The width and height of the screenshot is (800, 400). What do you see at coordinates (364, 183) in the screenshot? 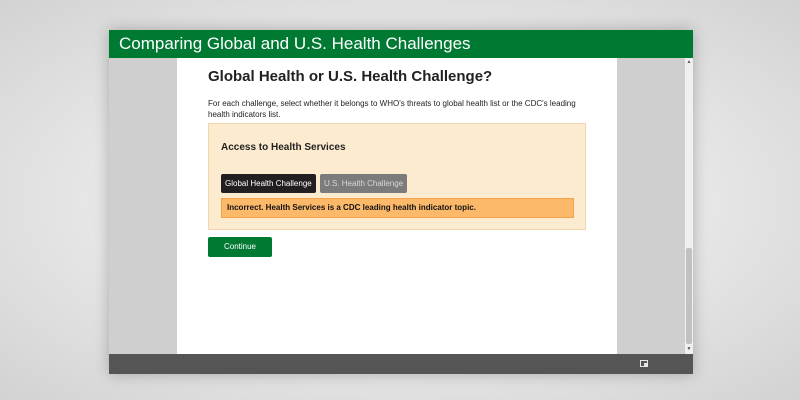
I see `us-health-challenge-button: U.S. Health Challenge` at bounding box center [364, 183].